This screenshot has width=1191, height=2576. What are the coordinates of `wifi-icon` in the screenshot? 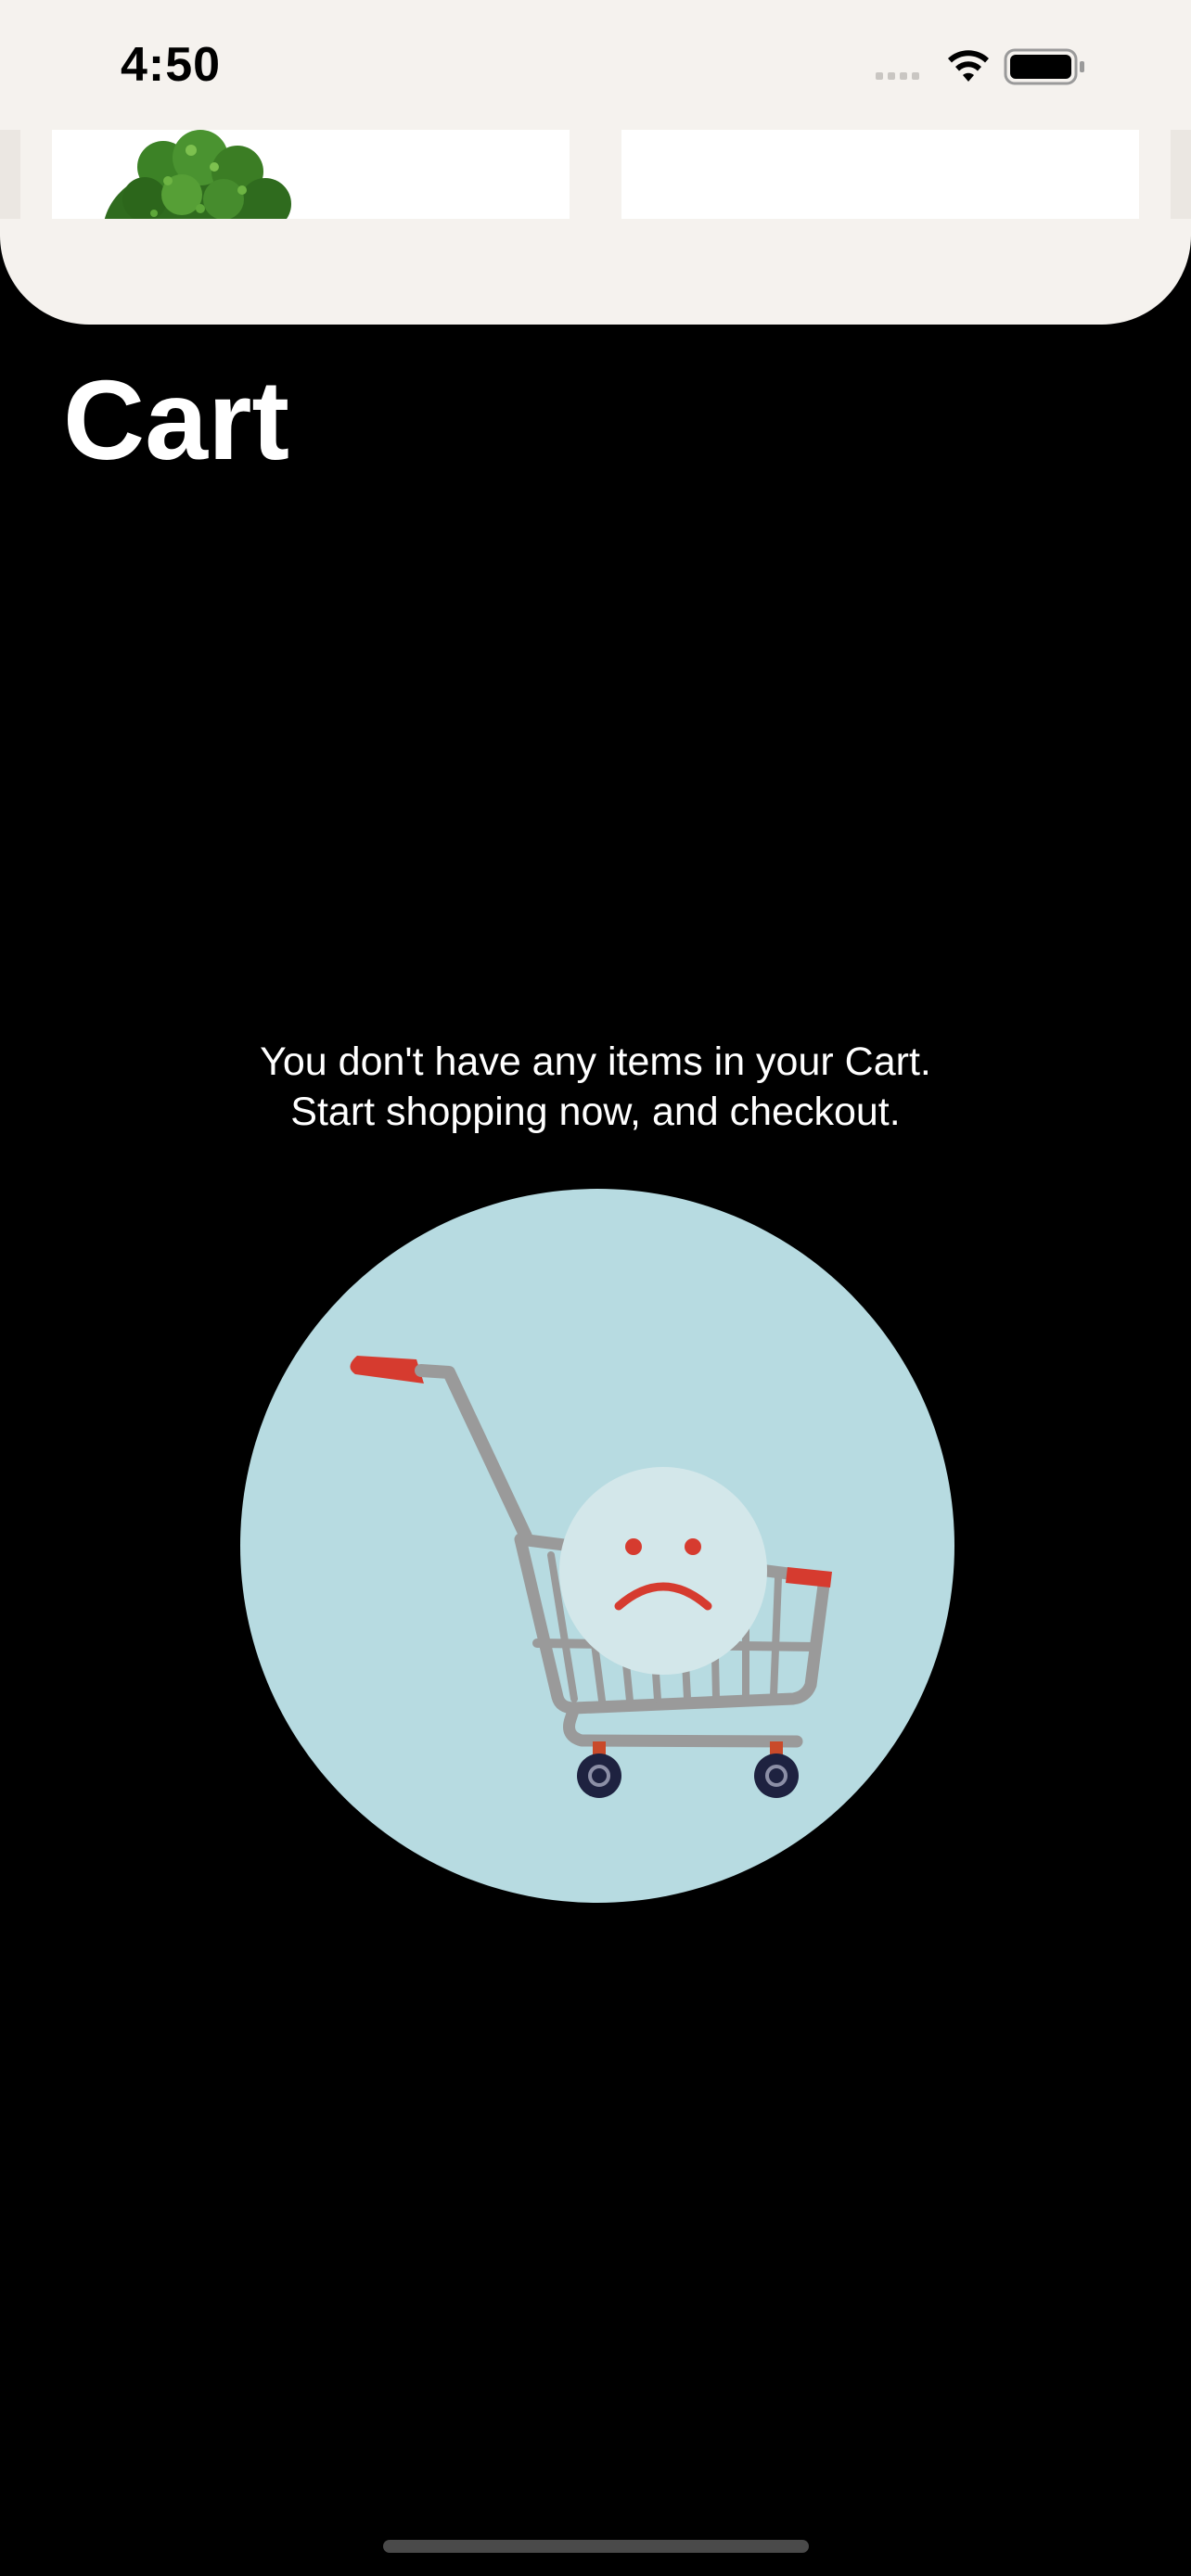 It's located at (969, 66).